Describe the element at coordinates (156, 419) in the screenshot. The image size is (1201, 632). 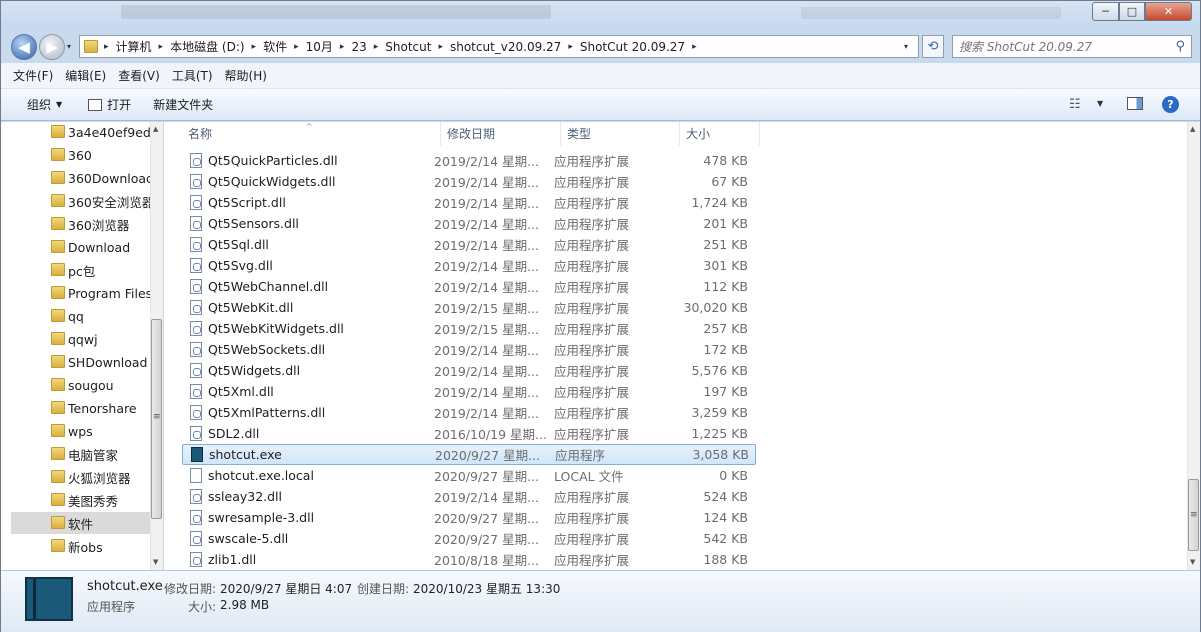
I see `nav-scroll-thumb: ≡` at that location.